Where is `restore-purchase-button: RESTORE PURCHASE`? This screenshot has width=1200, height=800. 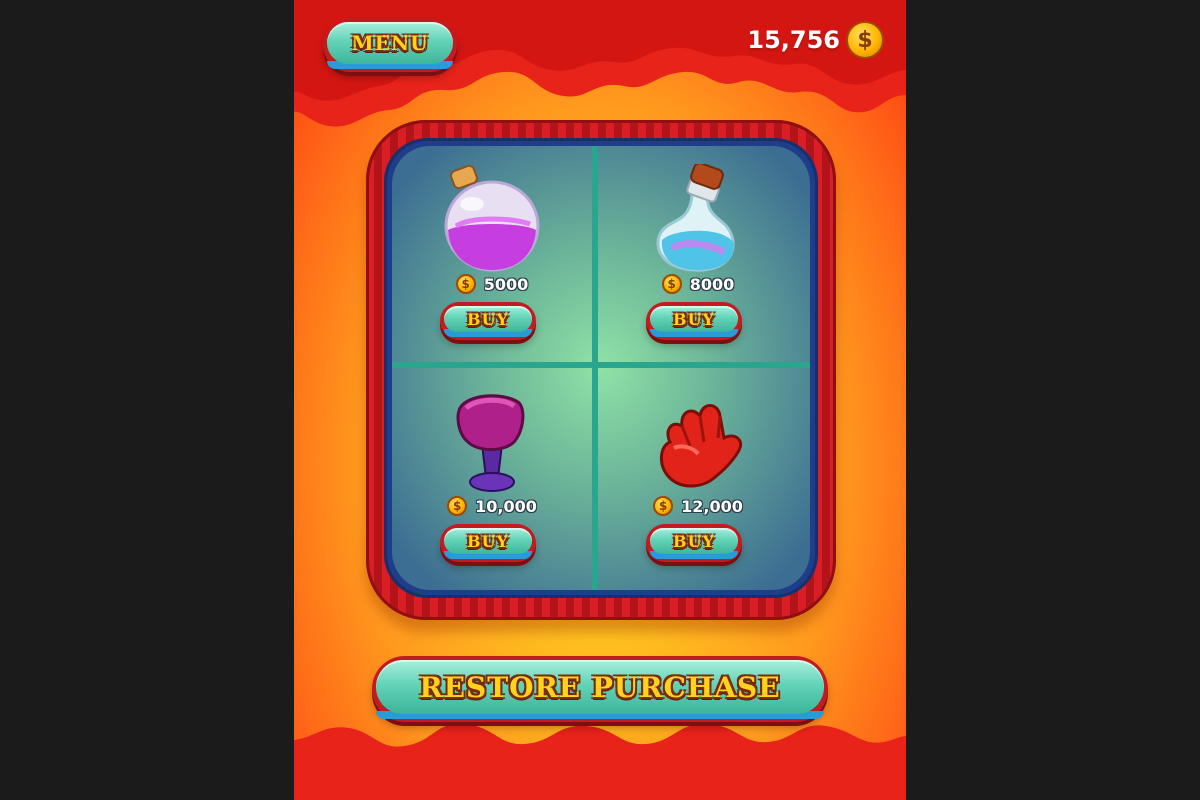 restore-purchase-button: RESTORE PURCHASE is located at coordinates (600, 689).